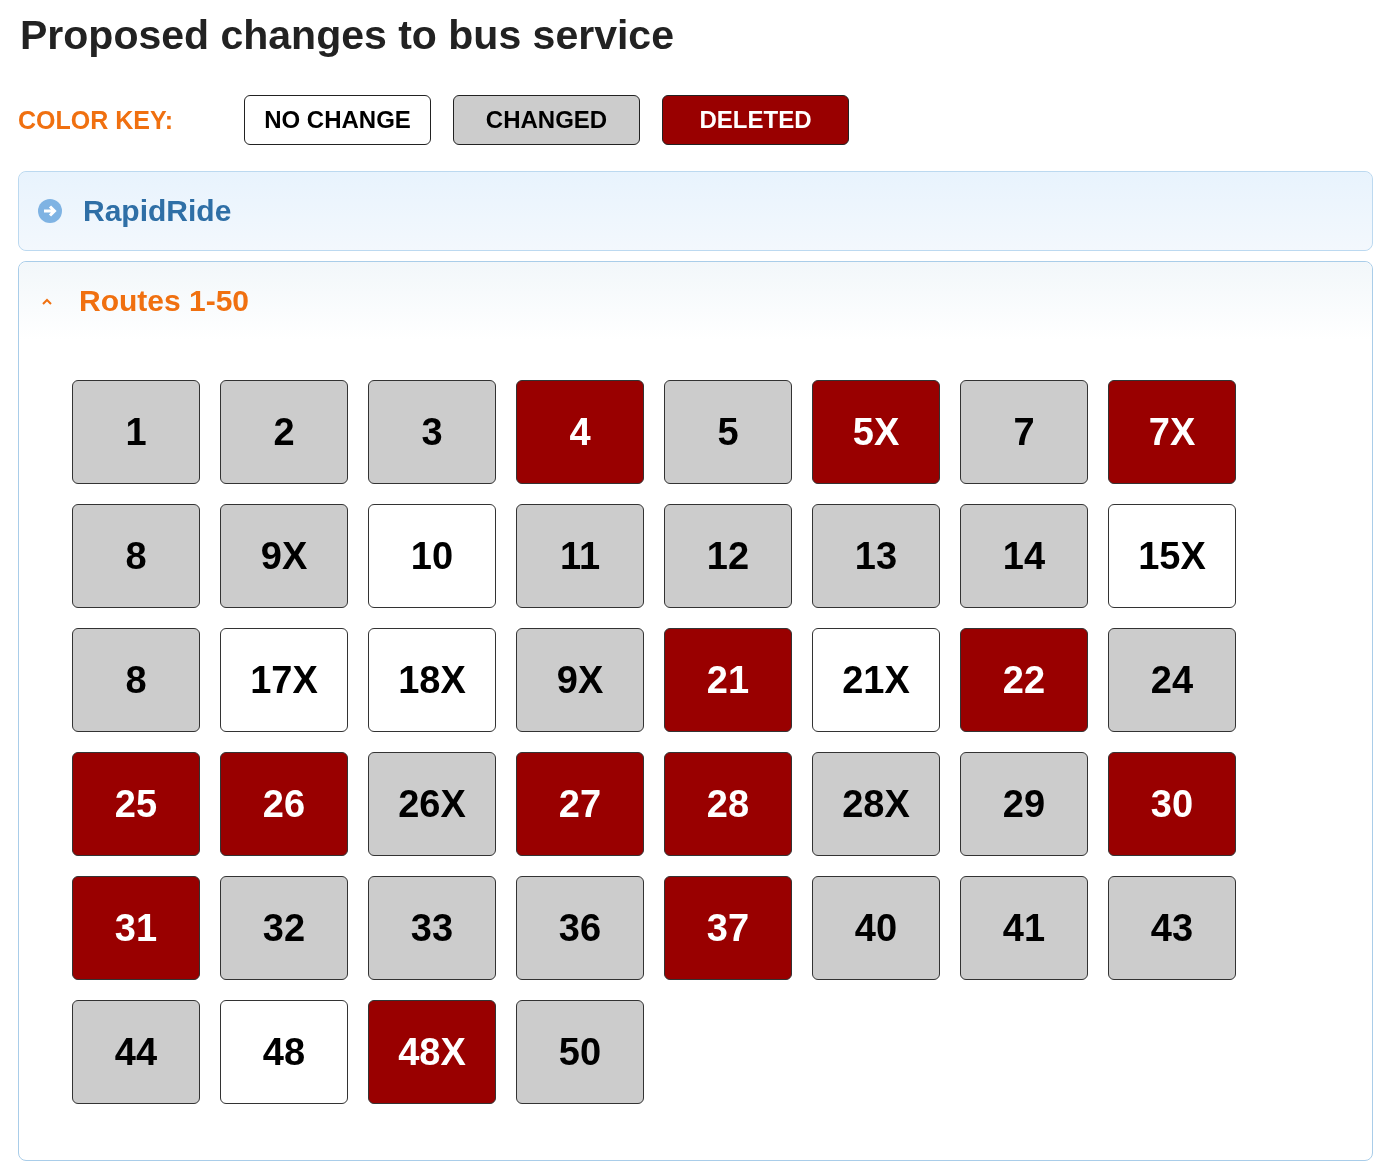 The image size is (1390, 1168). Describe the element at coordinates (284, 680) in the screenshot. I see `route-tile: 17X` at that location.